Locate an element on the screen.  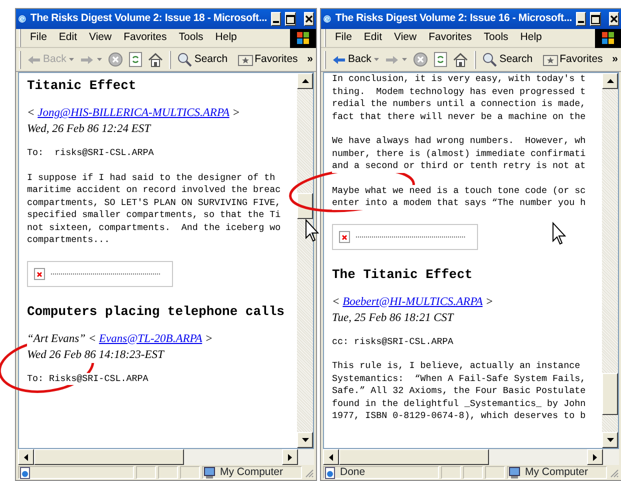
email-link: Jong@HIS-BILLERICA-MULTICS.ARPA is located at coordinates (134, 113).